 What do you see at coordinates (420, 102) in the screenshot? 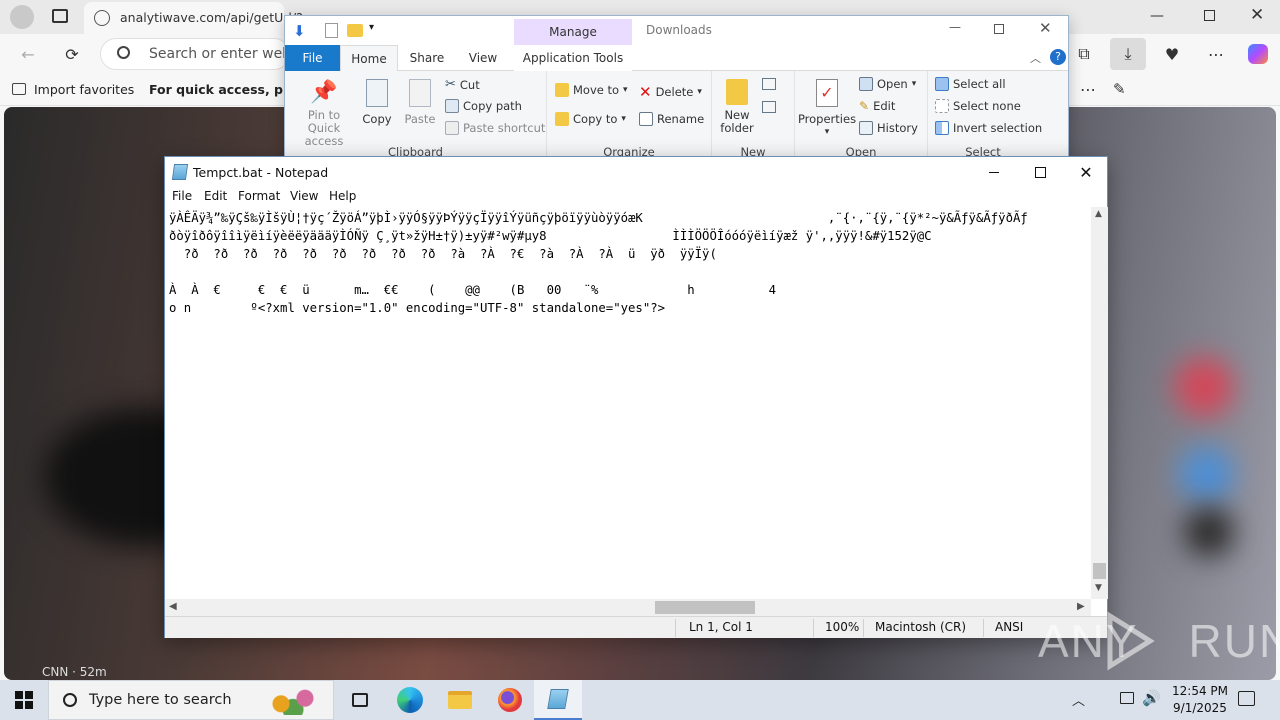
I see `paste-button: Paste` at bounding box center [420, 102].